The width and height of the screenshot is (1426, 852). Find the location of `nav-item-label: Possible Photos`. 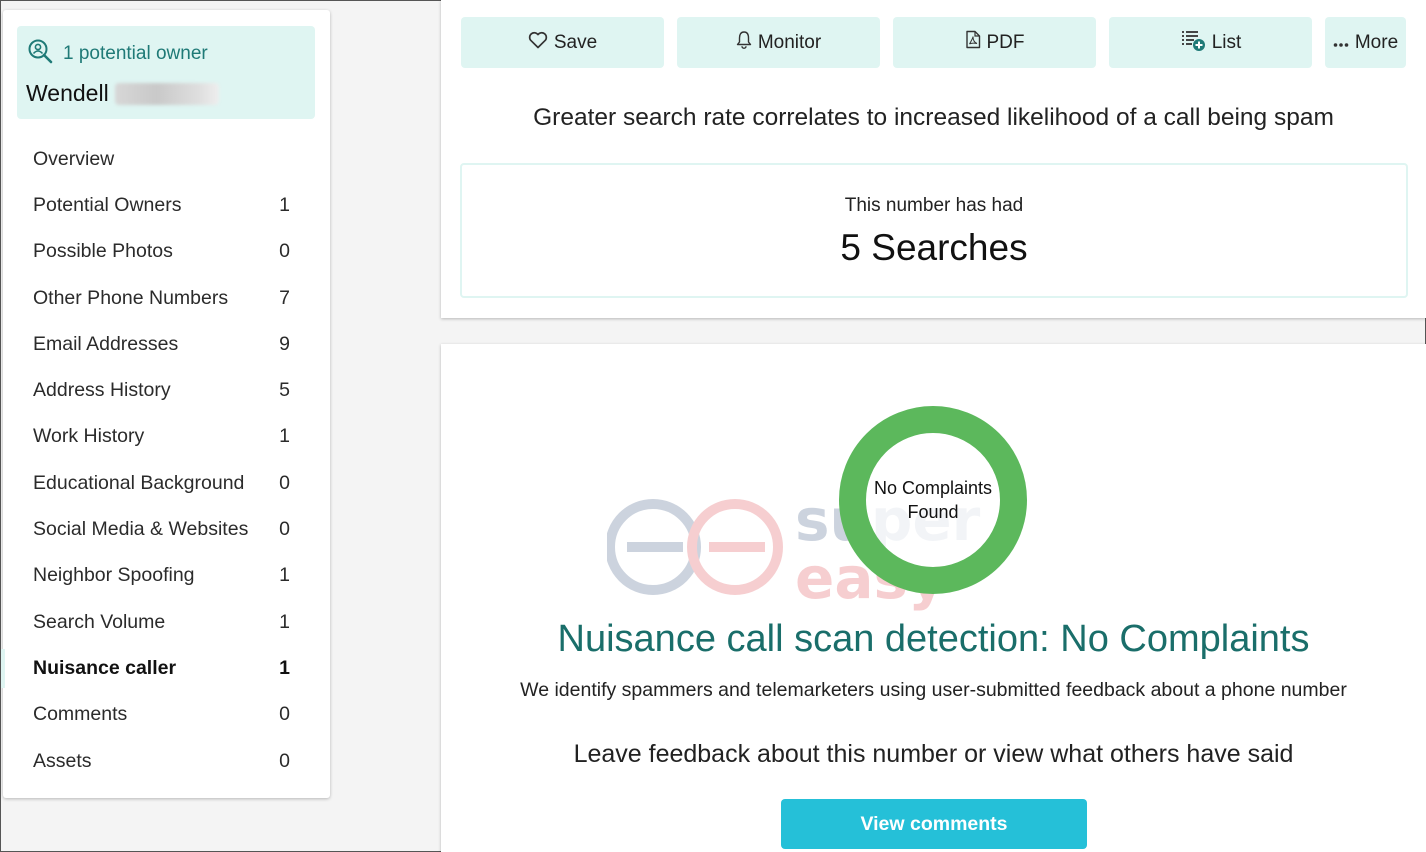

nav-item-label: Possible Photos is located at coordinates (103, 251).